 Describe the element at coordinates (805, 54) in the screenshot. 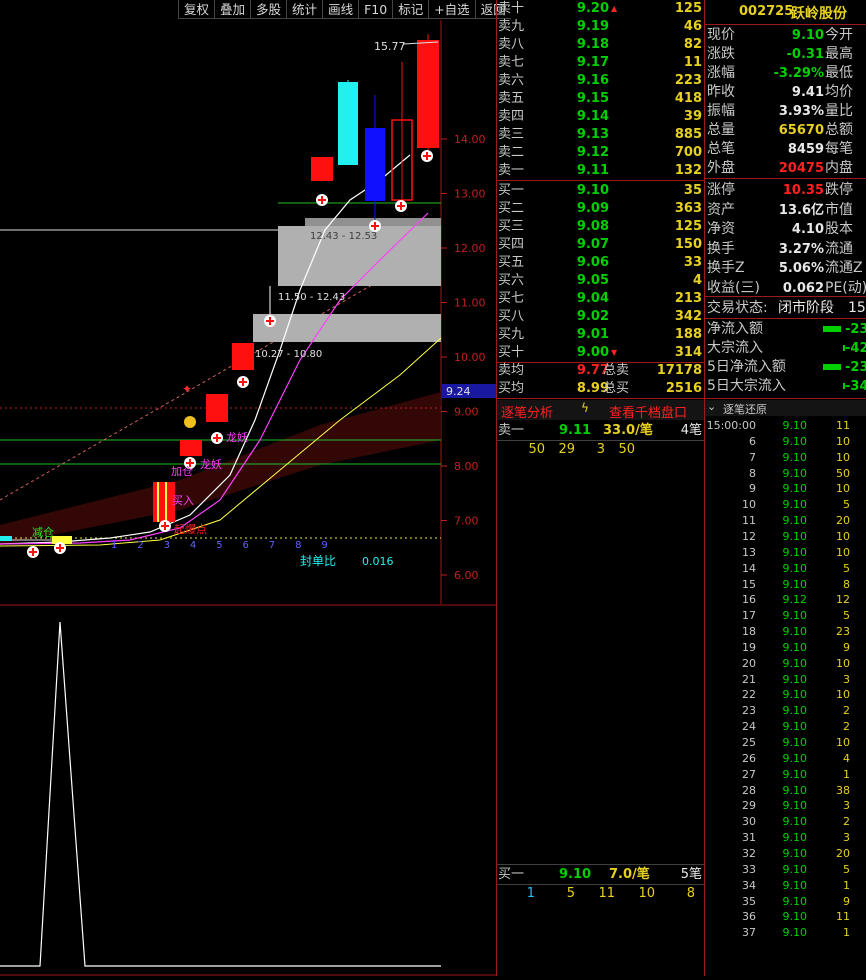

I see `info-value: -0.31` at that location.